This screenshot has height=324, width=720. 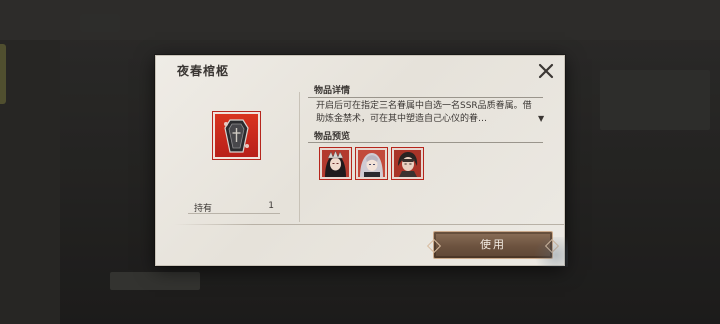 What do you see at coordinates (541, 118) in the screenshot?
I see `expand-description-icon: ▼` at bounding box center [541, 118].